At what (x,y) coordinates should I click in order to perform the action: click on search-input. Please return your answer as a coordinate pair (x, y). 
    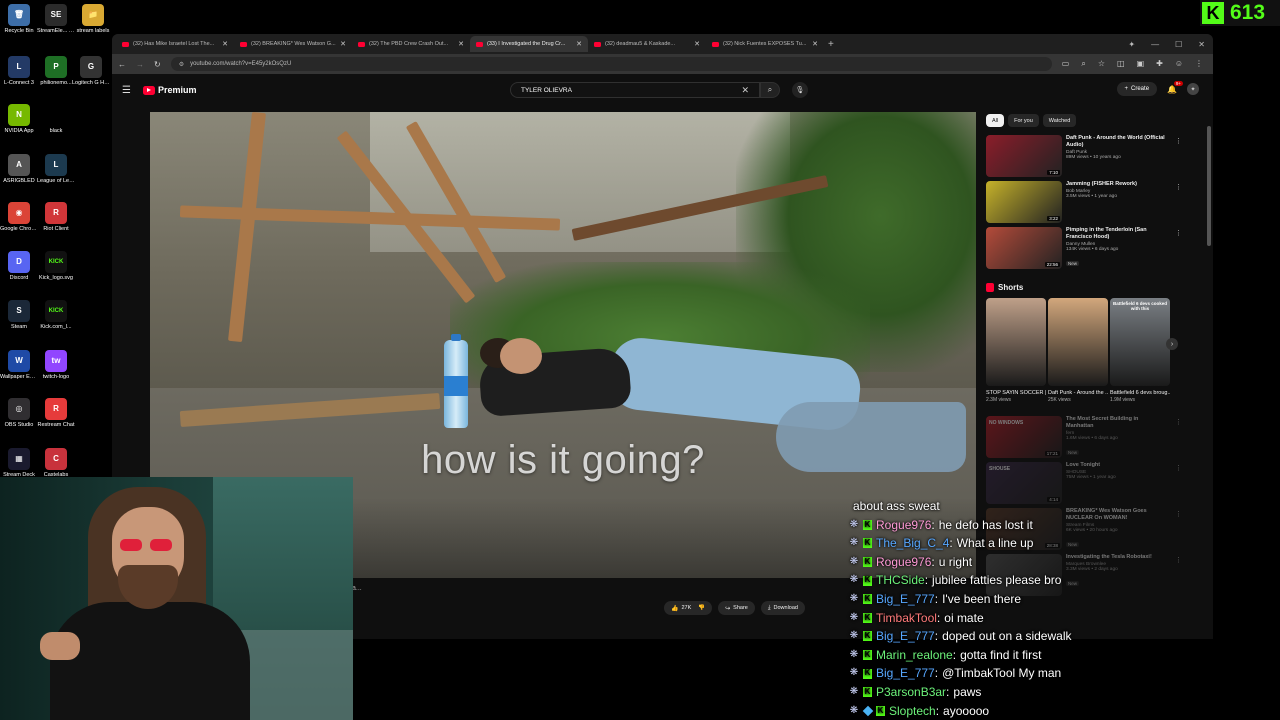
    Looking at the image, I should click on (629, 90).